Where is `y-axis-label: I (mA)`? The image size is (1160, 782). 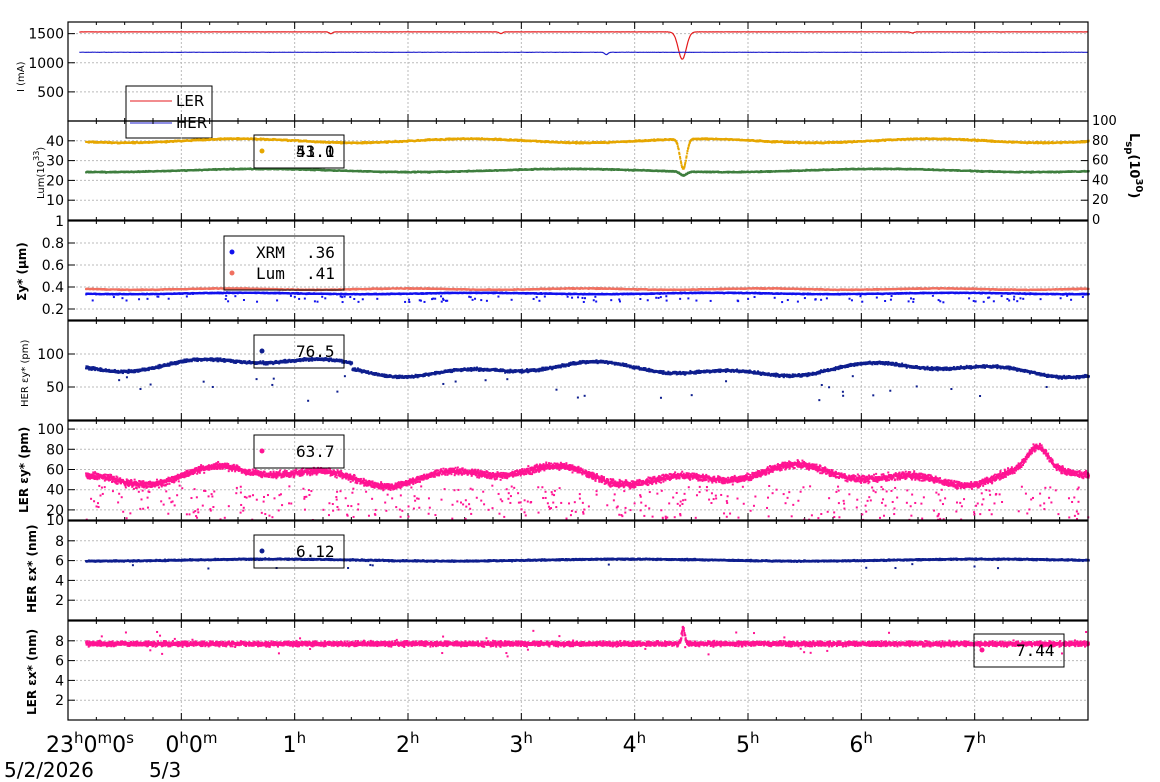
y-axis-label: I (mA) is located at coordinates (21, 76).